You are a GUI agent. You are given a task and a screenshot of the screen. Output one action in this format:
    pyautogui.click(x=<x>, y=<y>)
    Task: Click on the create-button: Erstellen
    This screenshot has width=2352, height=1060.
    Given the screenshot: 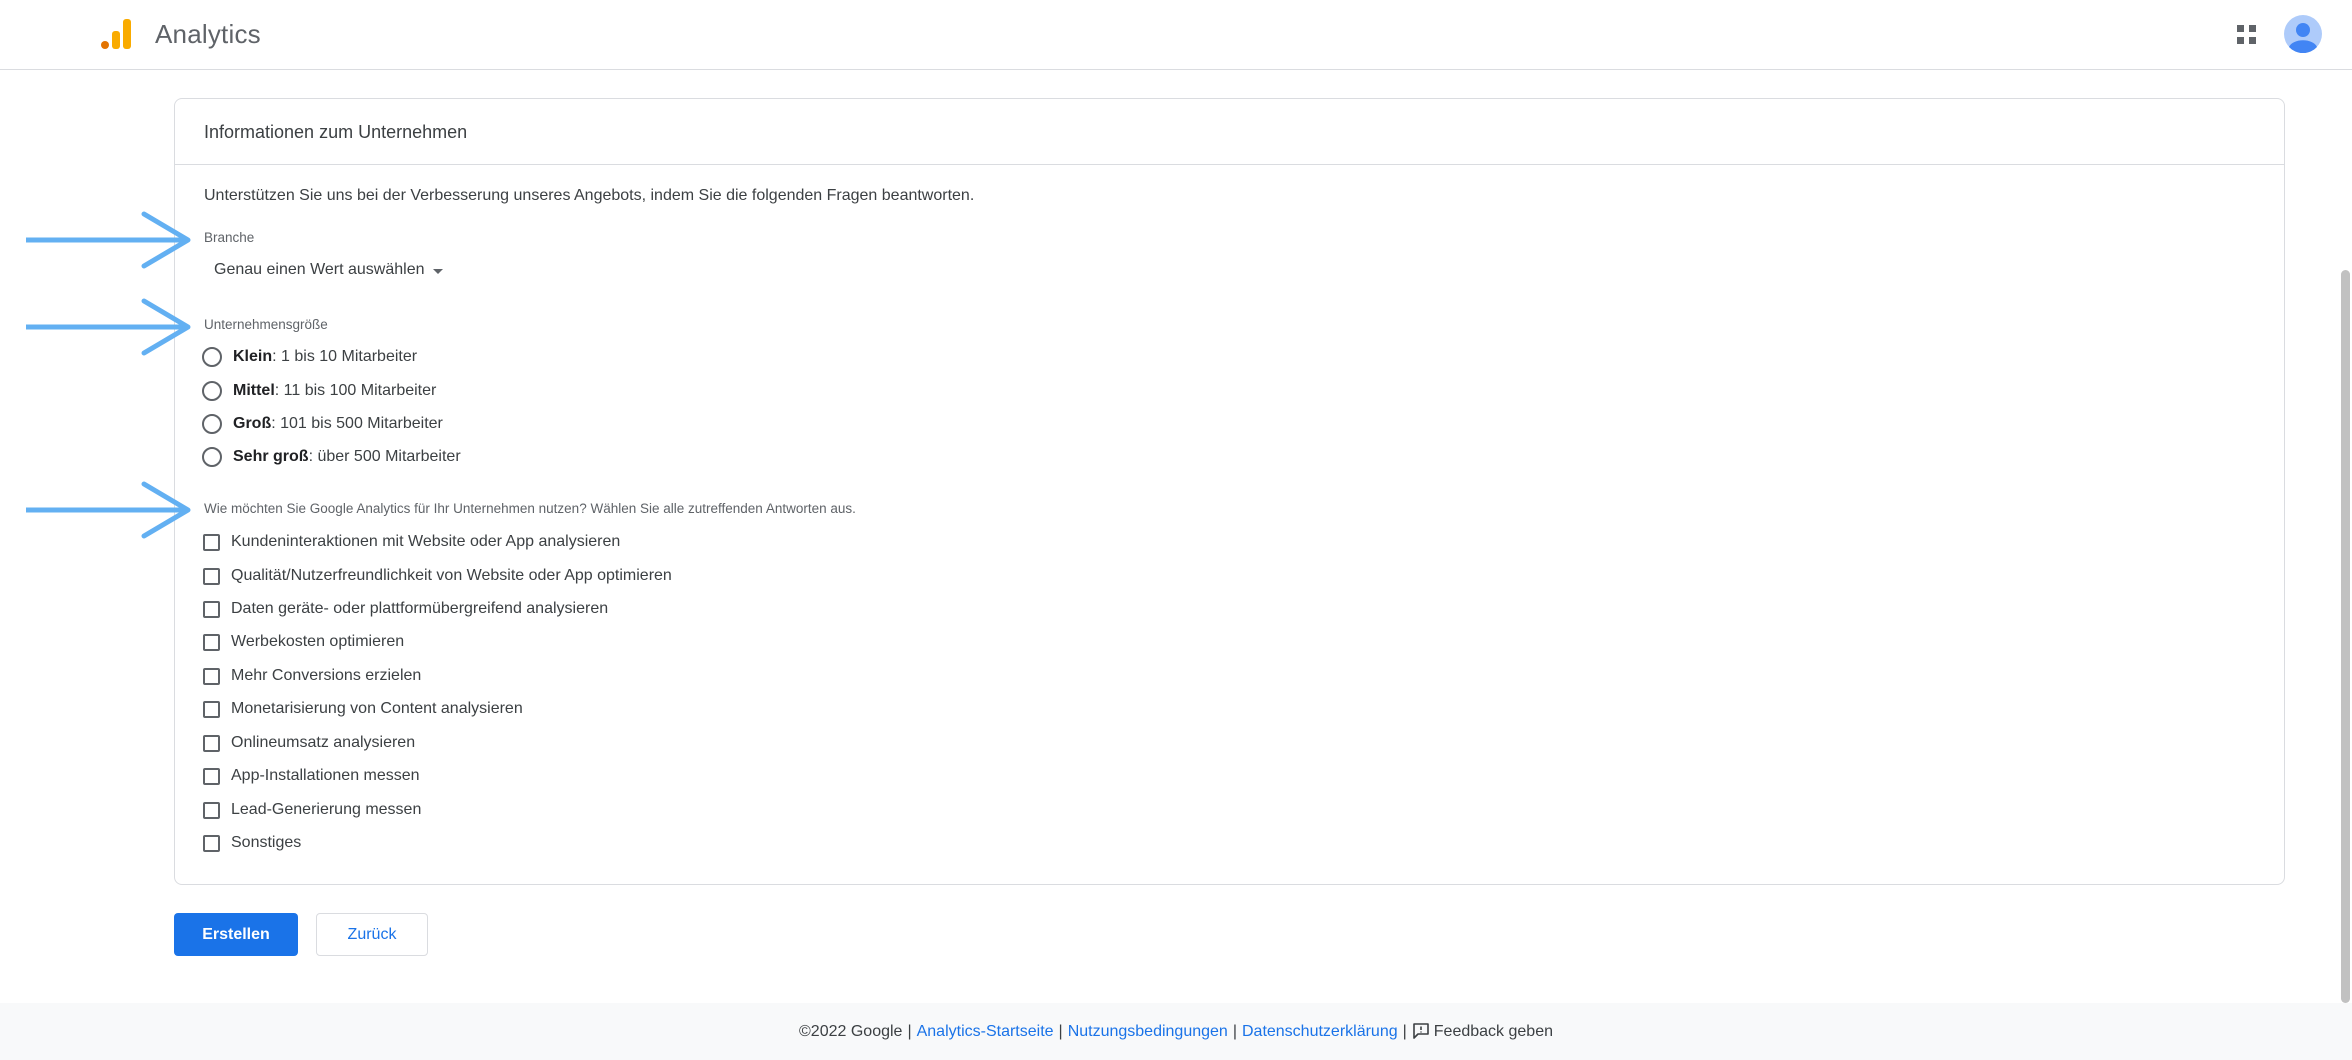 What is the action you would take?
    pyautogui.click(x=236, y=934)
    